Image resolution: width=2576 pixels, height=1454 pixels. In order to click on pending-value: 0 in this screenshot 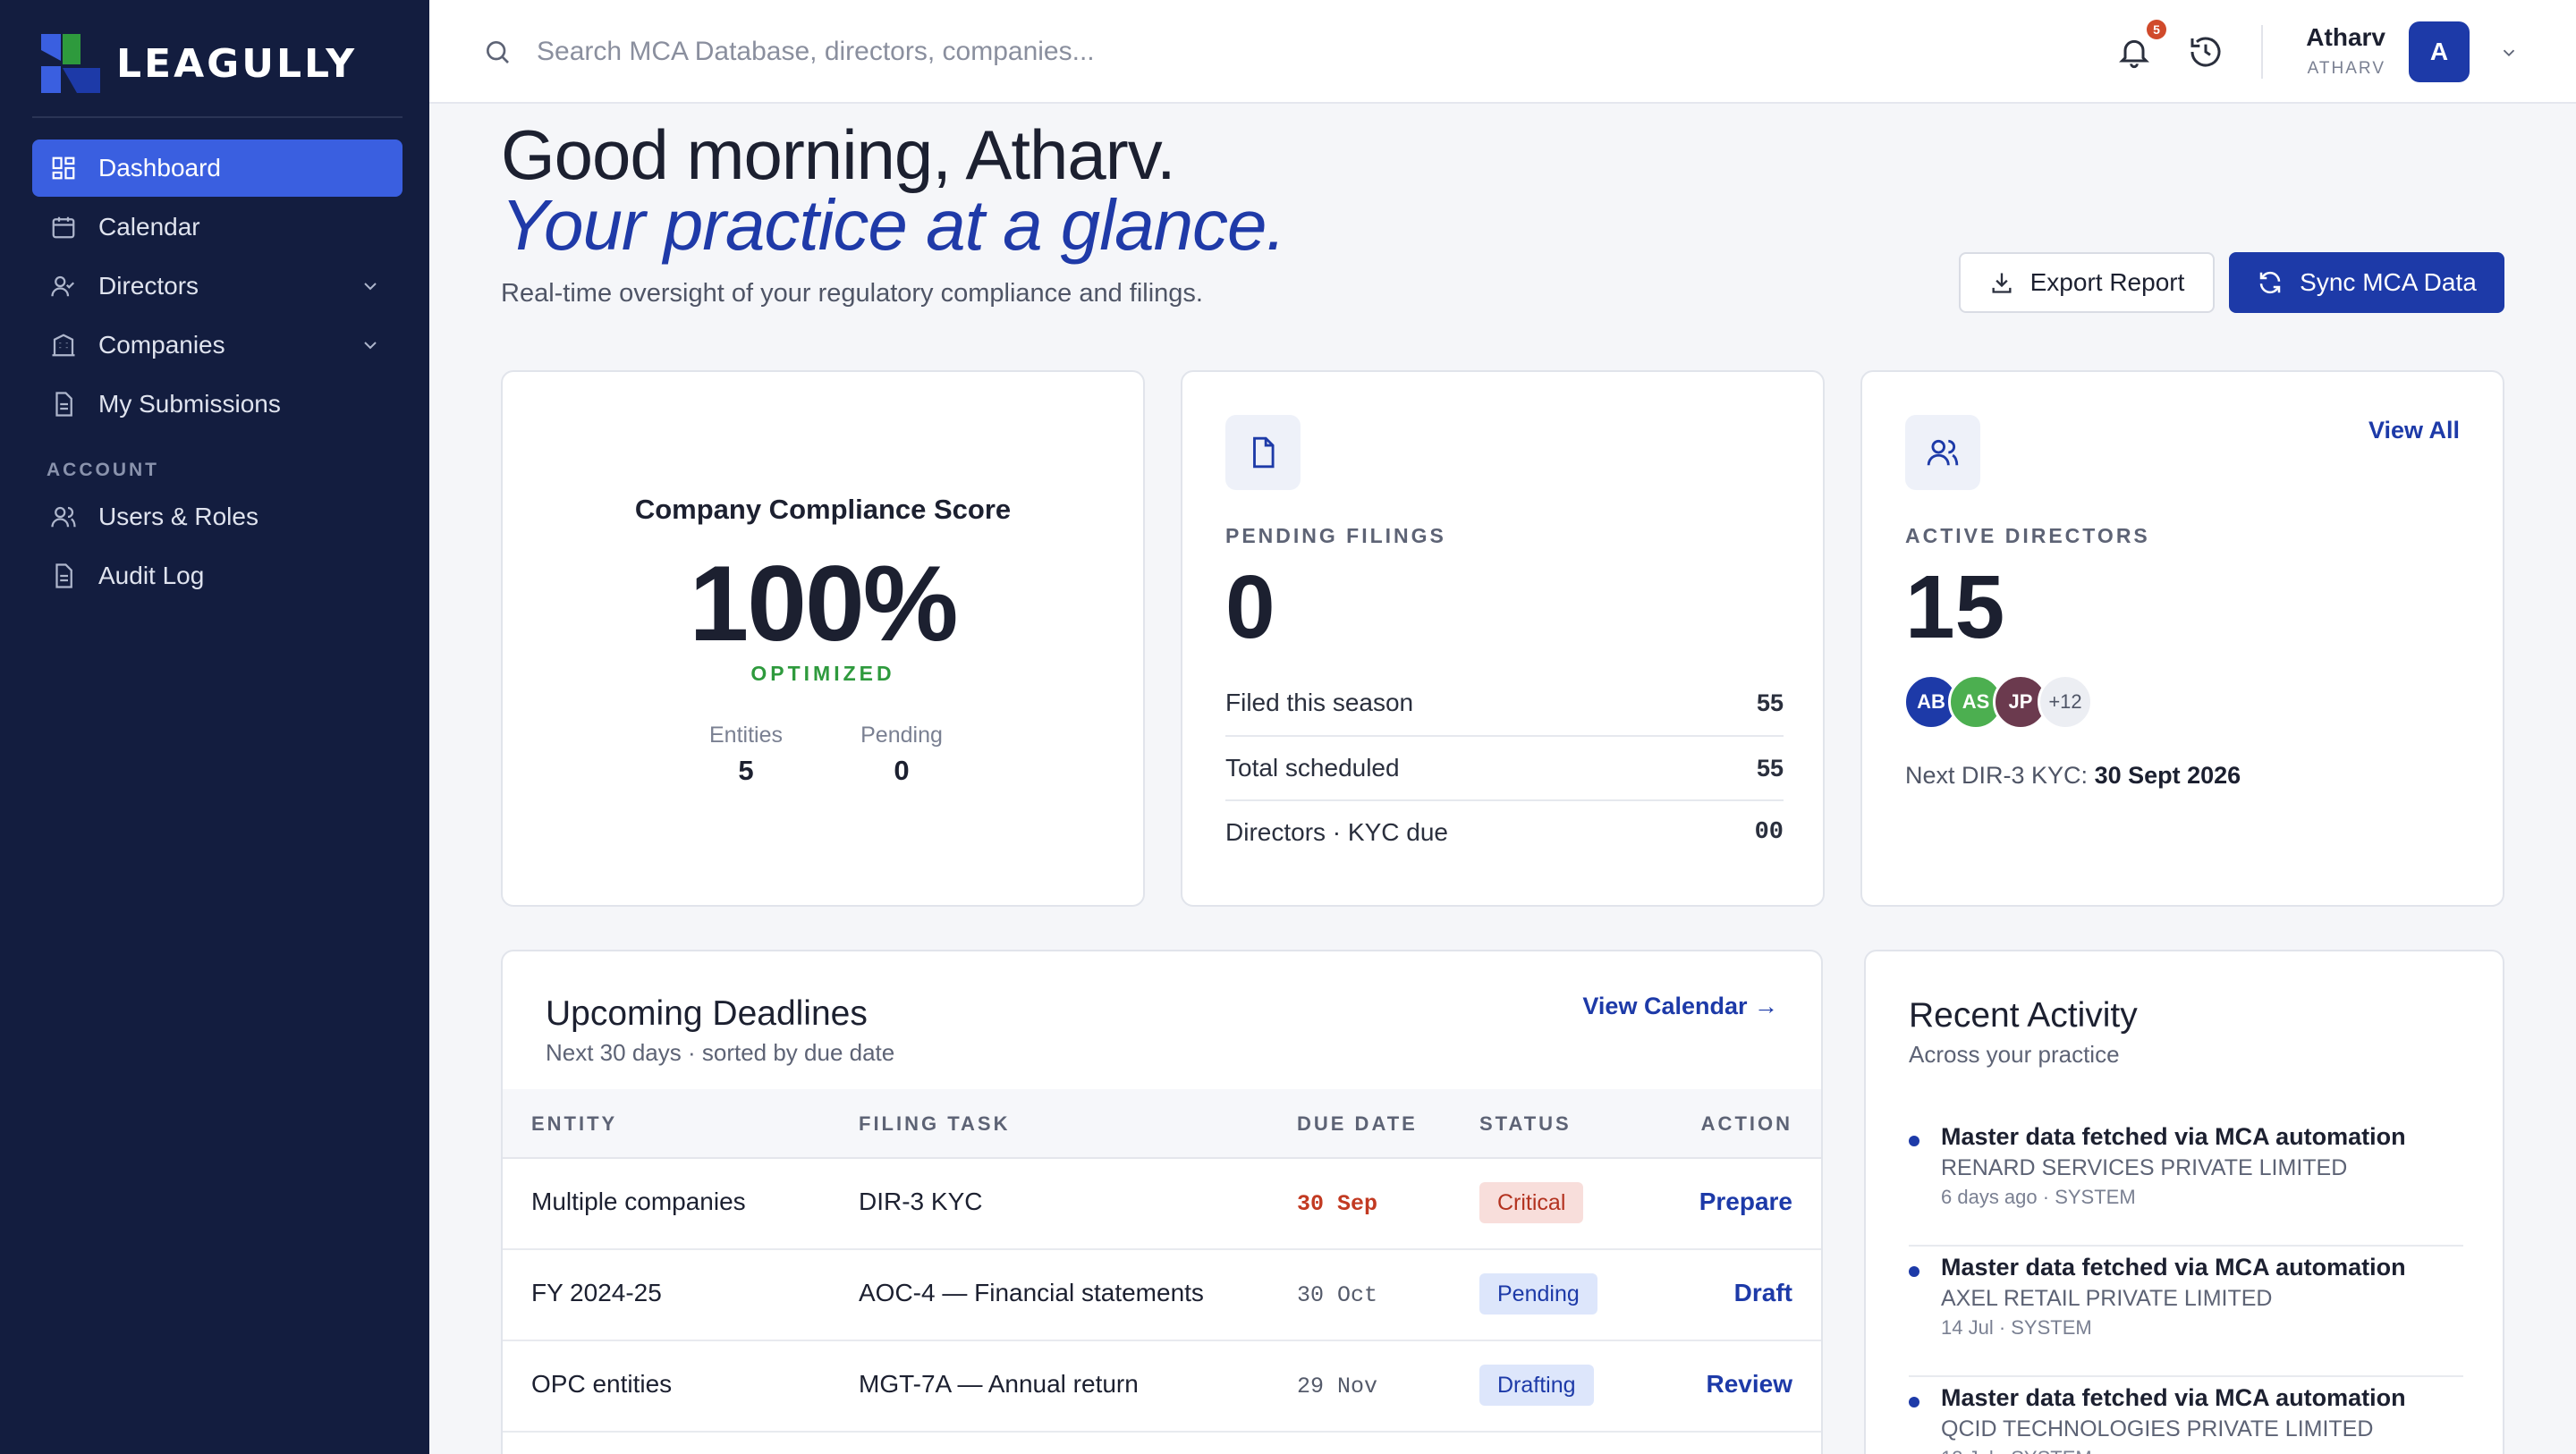, I will do `click(902, 771)`.